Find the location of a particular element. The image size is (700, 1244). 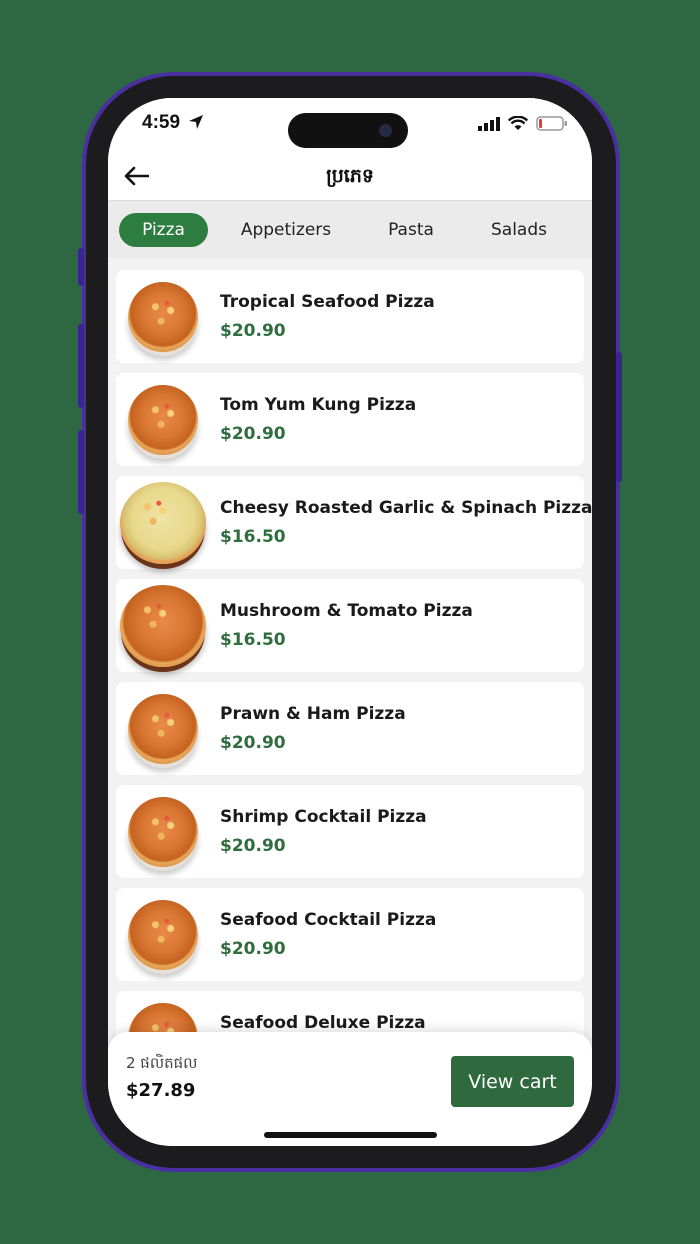

status-time: 4:59 is located at coordinates (161, 122).